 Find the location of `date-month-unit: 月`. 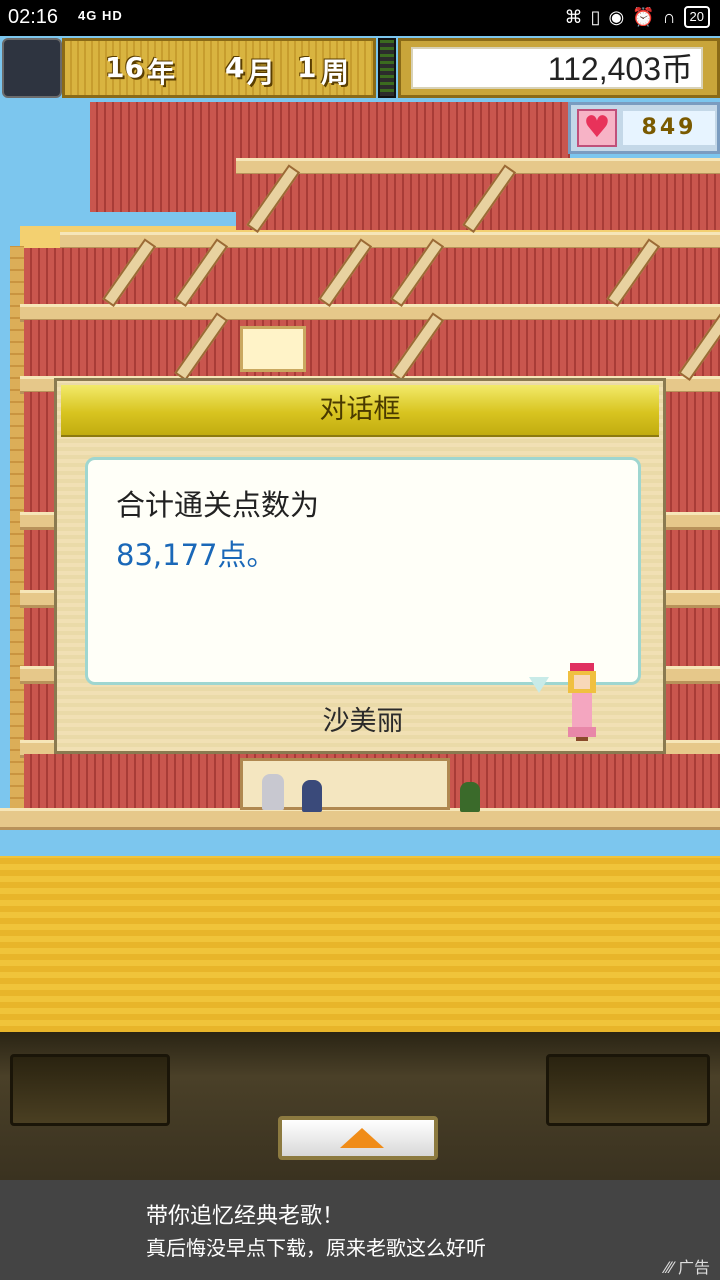

date-month-unit: 月 is located at coordinates (261, 72).